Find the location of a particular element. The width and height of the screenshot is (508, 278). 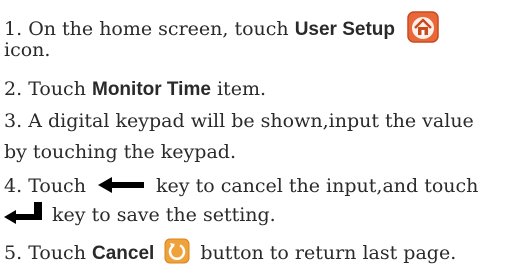

step-4-line-2: key to save the setting. is located at coordinates (140, 214).